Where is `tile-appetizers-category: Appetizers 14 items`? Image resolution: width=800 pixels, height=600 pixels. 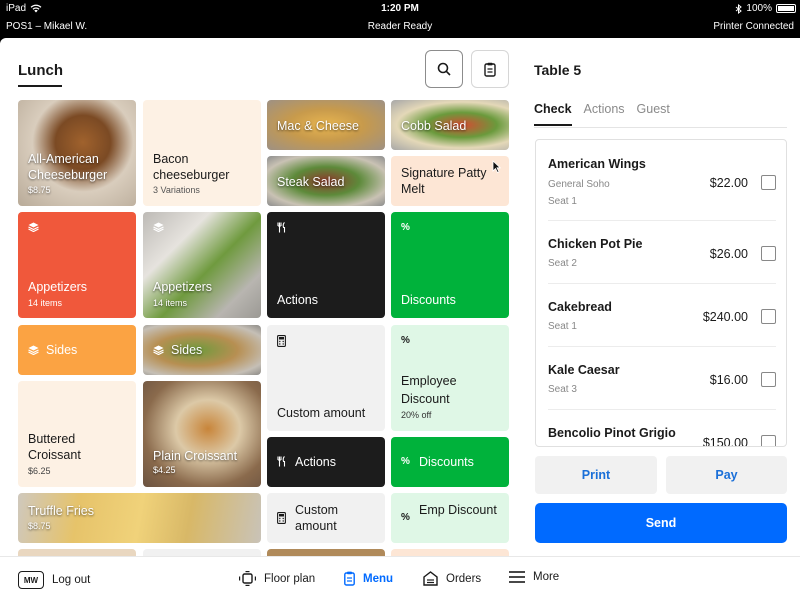
tile-appetizers-category: Appetizers 14 items is located at coordinates (77, 265).